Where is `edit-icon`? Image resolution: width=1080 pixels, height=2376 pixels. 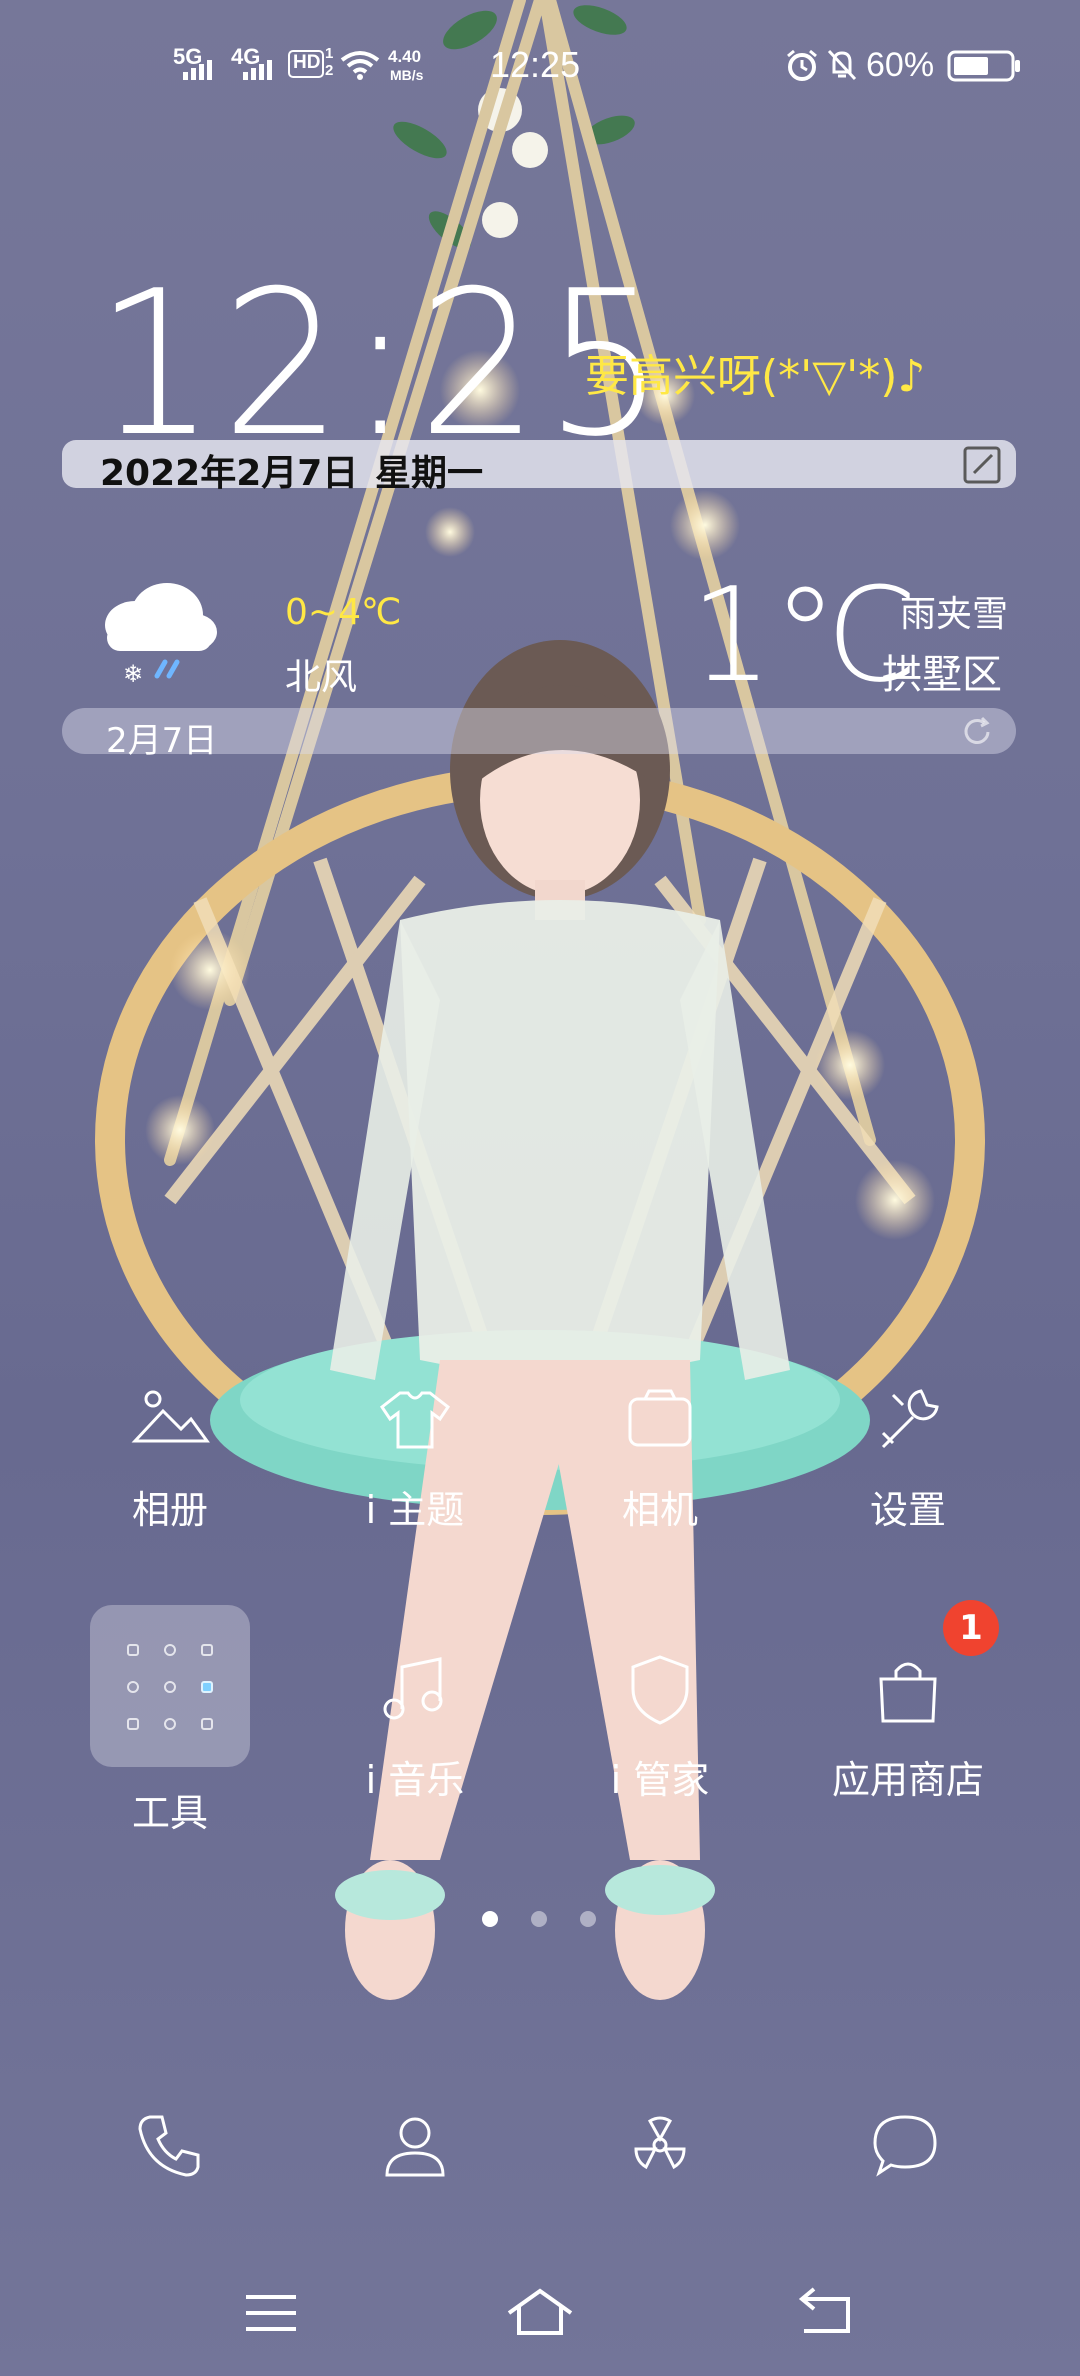 edit-icon is located at coordinates (982, 465).